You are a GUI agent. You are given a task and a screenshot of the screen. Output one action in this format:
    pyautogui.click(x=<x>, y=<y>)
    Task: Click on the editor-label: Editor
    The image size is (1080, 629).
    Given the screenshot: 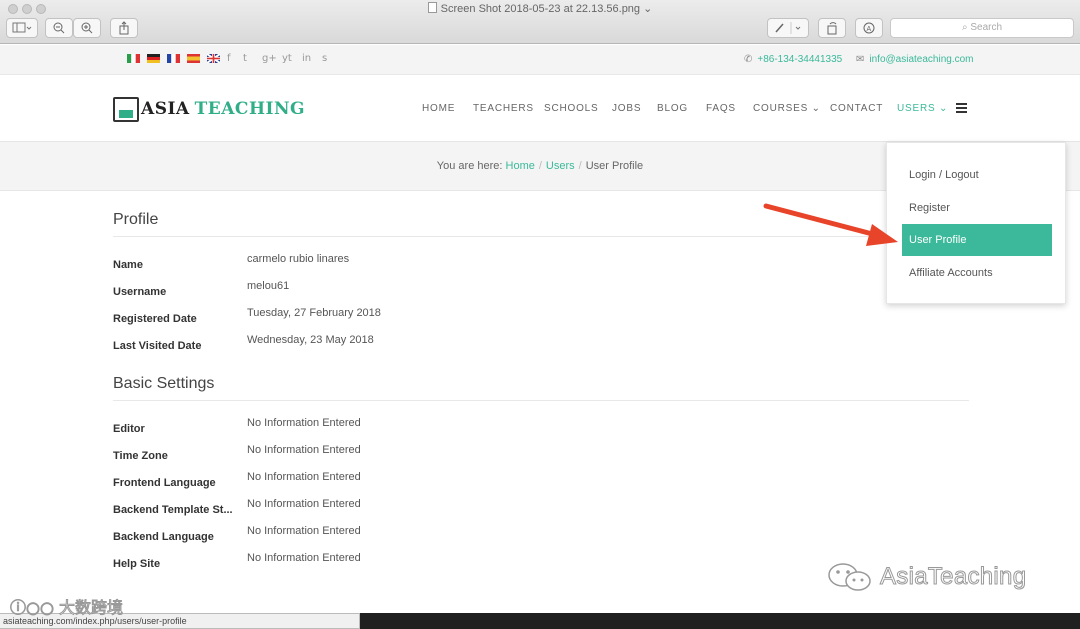 What is the action you would take?
    pyautogui.click(x=129, y=429)
    